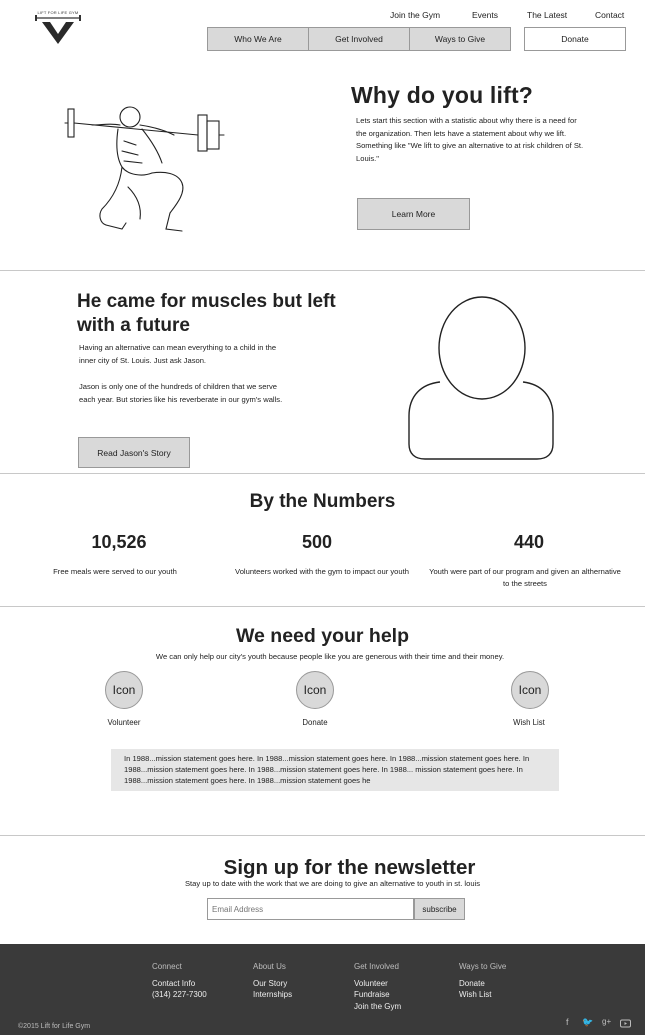  I want to click on twitter-icon: 🐦, so click(587, 1022).